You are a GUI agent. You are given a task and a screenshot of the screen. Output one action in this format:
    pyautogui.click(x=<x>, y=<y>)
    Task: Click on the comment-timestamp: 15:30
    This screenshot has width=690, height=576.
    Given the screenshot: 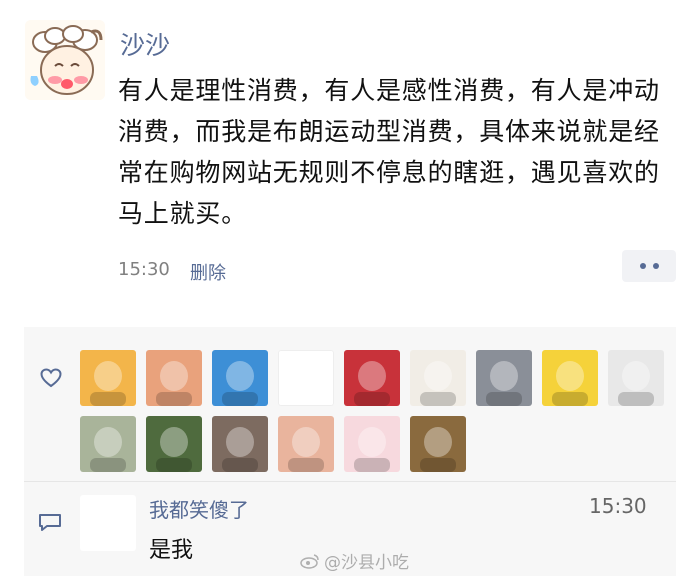 What is the action you would take?
    pyautogui.click(x=618, y=506)
    